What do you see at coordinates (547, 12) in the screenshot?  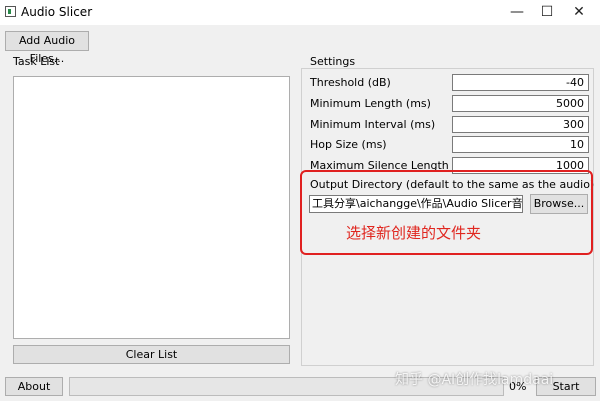 I see `maximize-button: ☐` at bounding box center [547, 12].